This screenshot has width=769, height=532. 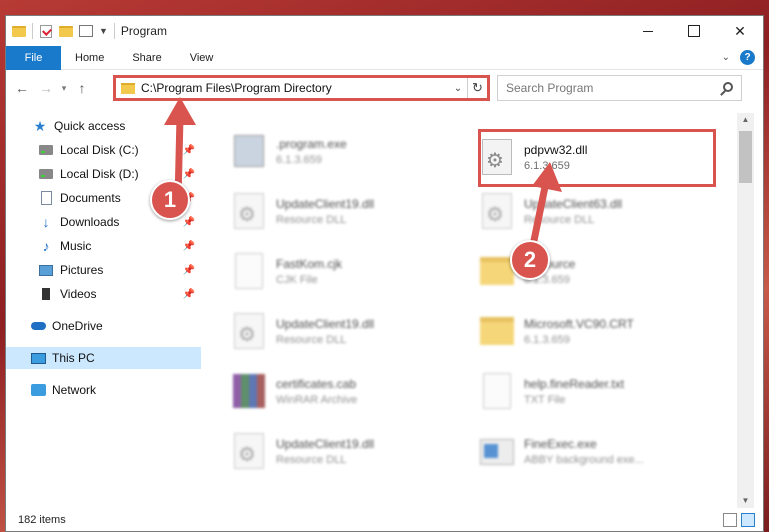 What do you see at coordinates (550, 88) in the screenshot?
I see `search-placeholder: Search Program` at bounding box center [550, 88].